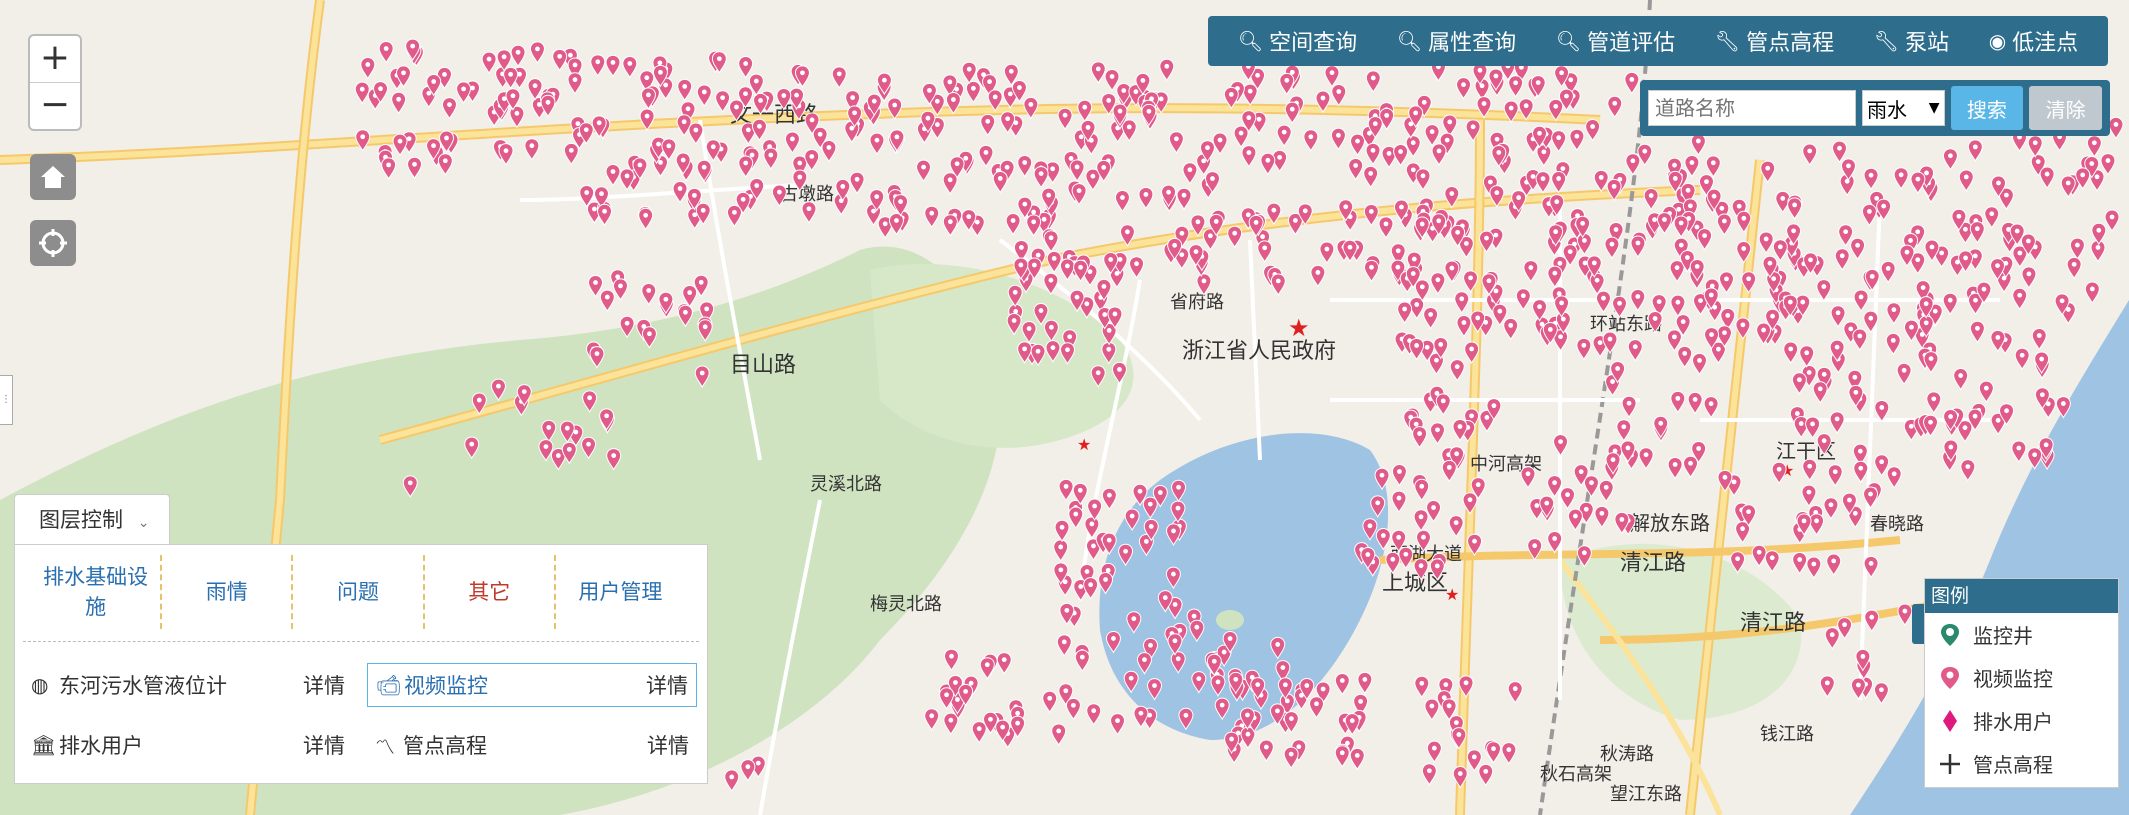  I want to click on zoom-in-button: +, so click(55, 59).